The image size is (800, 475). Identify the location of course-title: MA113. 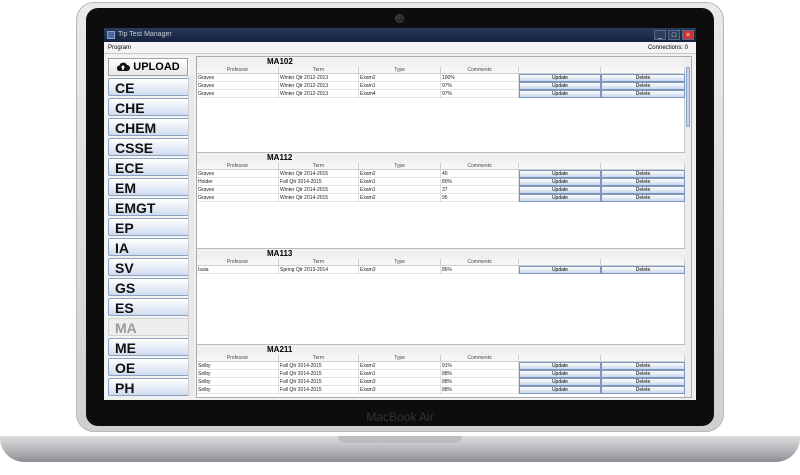
(441, 254).